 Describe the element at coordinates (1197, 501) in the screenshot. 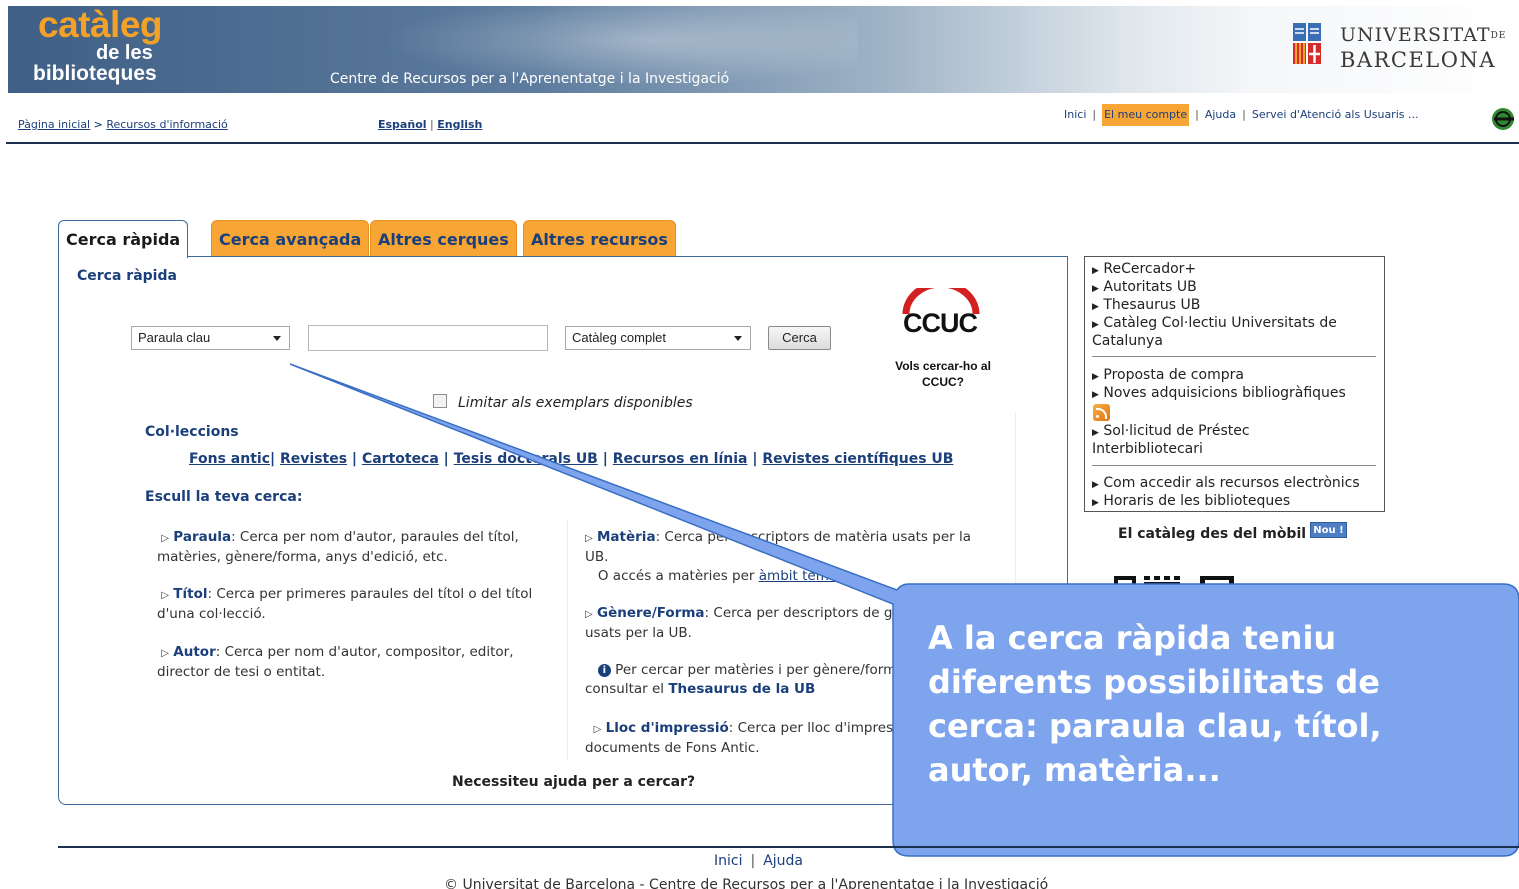

I see `sidebar-label: Horaris de les biblioteques` at that location.